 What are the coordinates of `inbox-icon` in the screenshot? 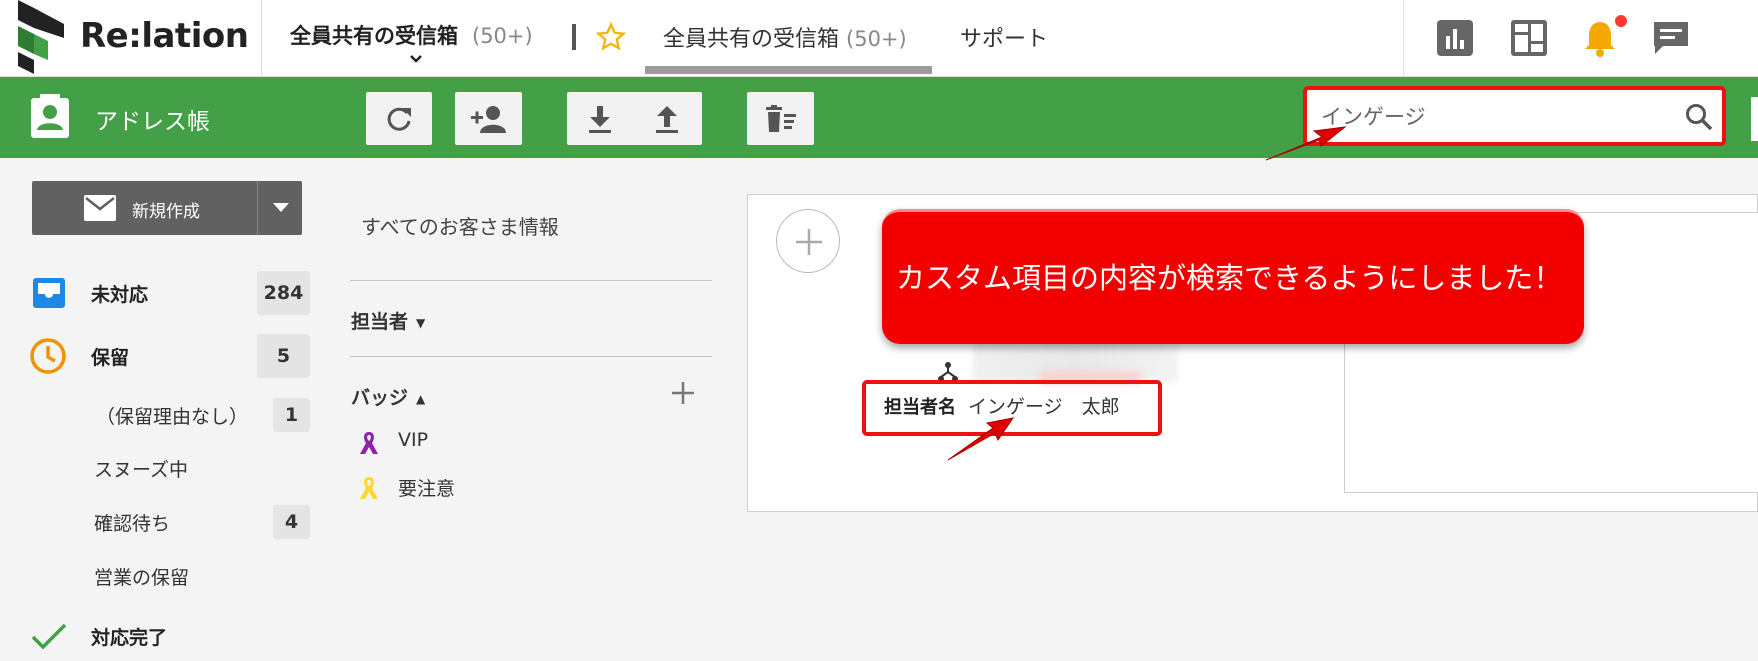 It's located at (49, 293).